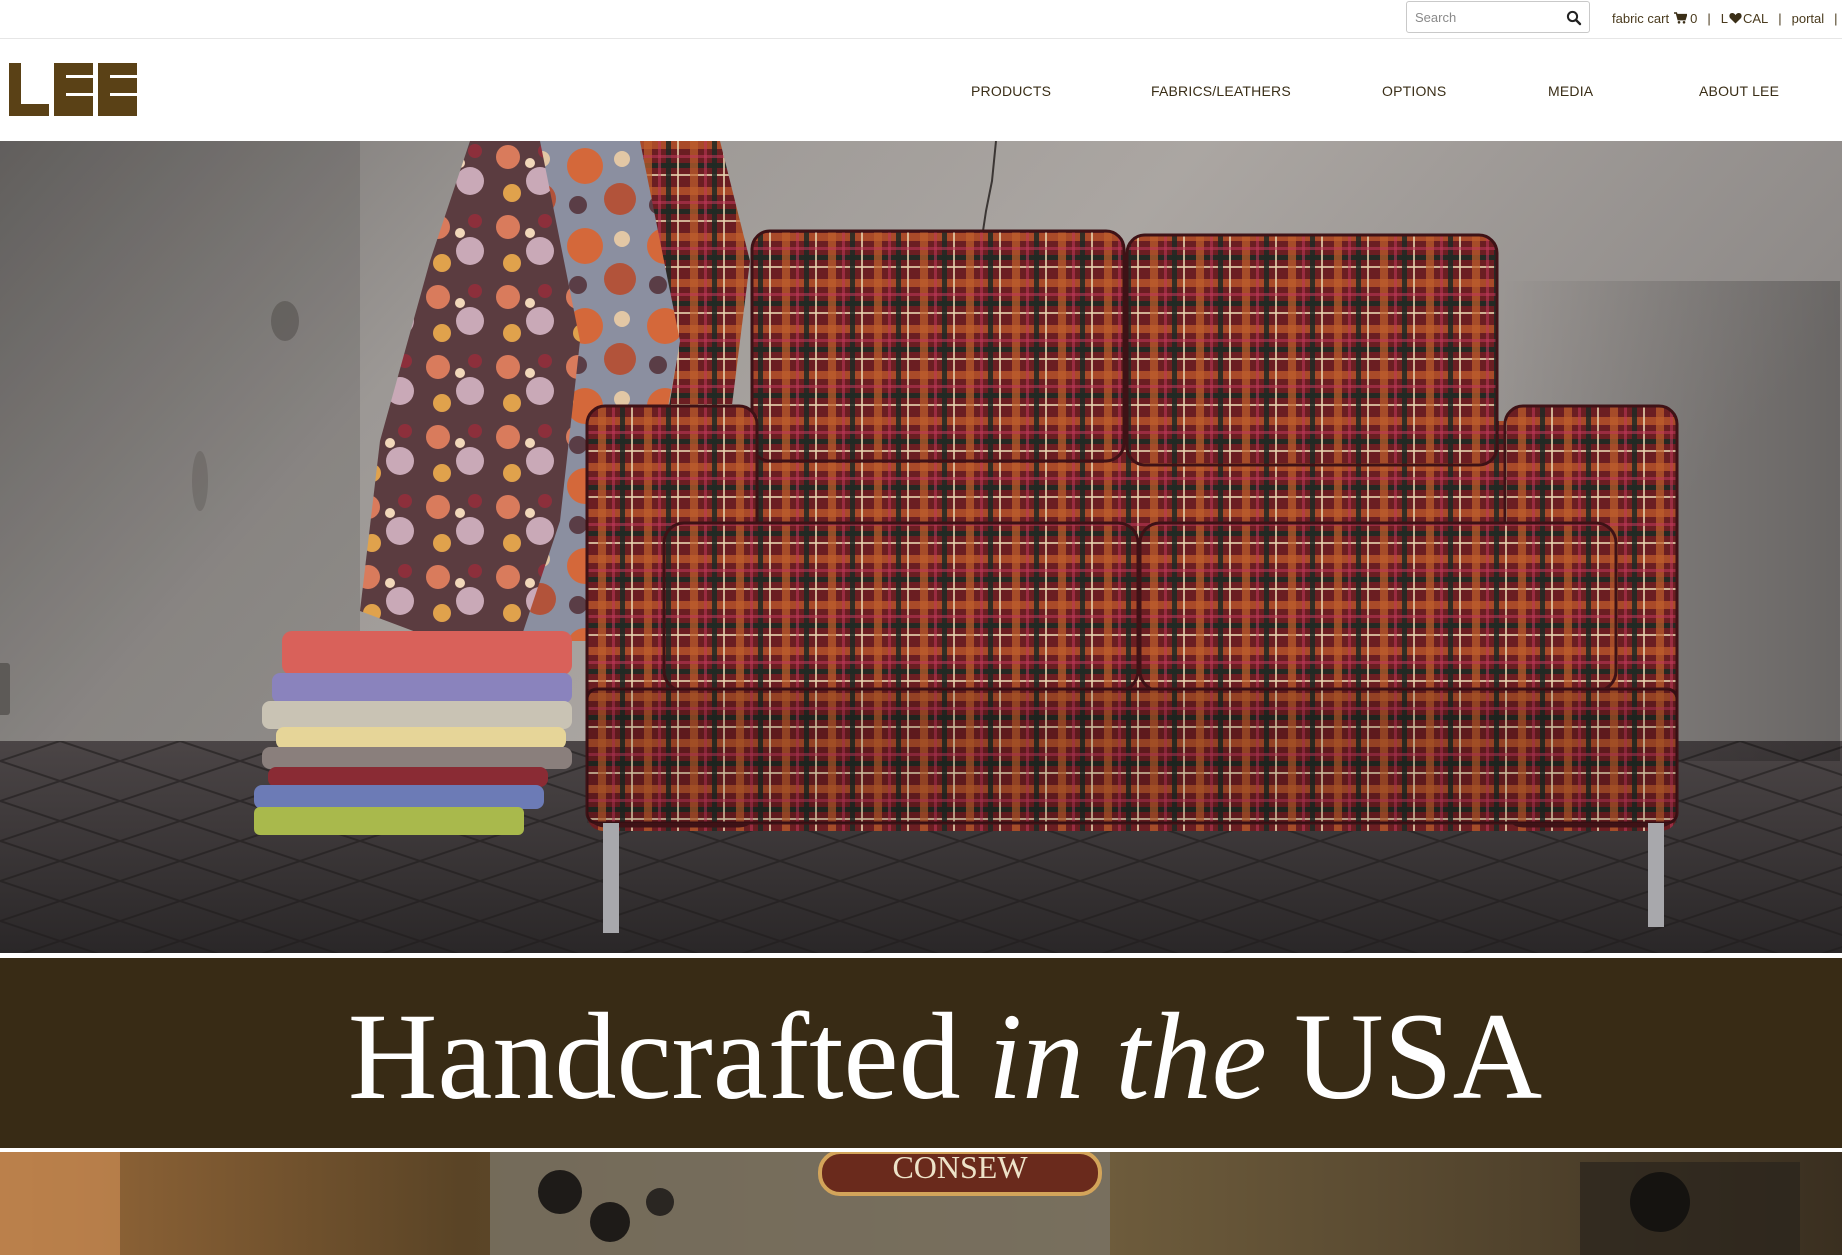 The width and height of the screenshot is (1842, 1255). Describe the element at coordinates (654, 1056) in the screenshot. I see `banner-text-start: Handcrafted` at that location.